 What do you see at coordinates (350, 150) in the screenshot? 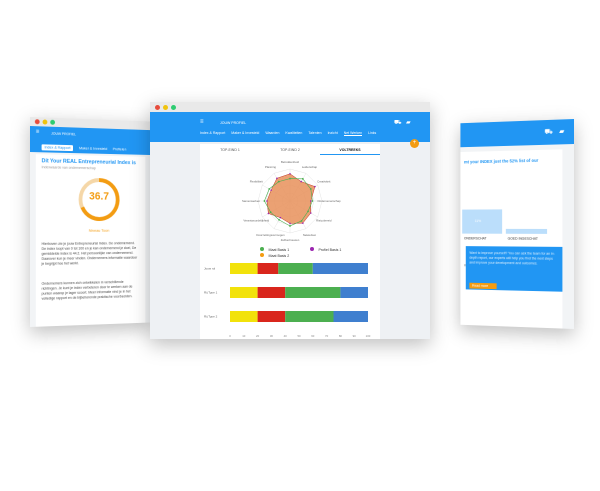
I see `subtab-voltreeks: VOLTREEKS` at bounding box center [350, 150].